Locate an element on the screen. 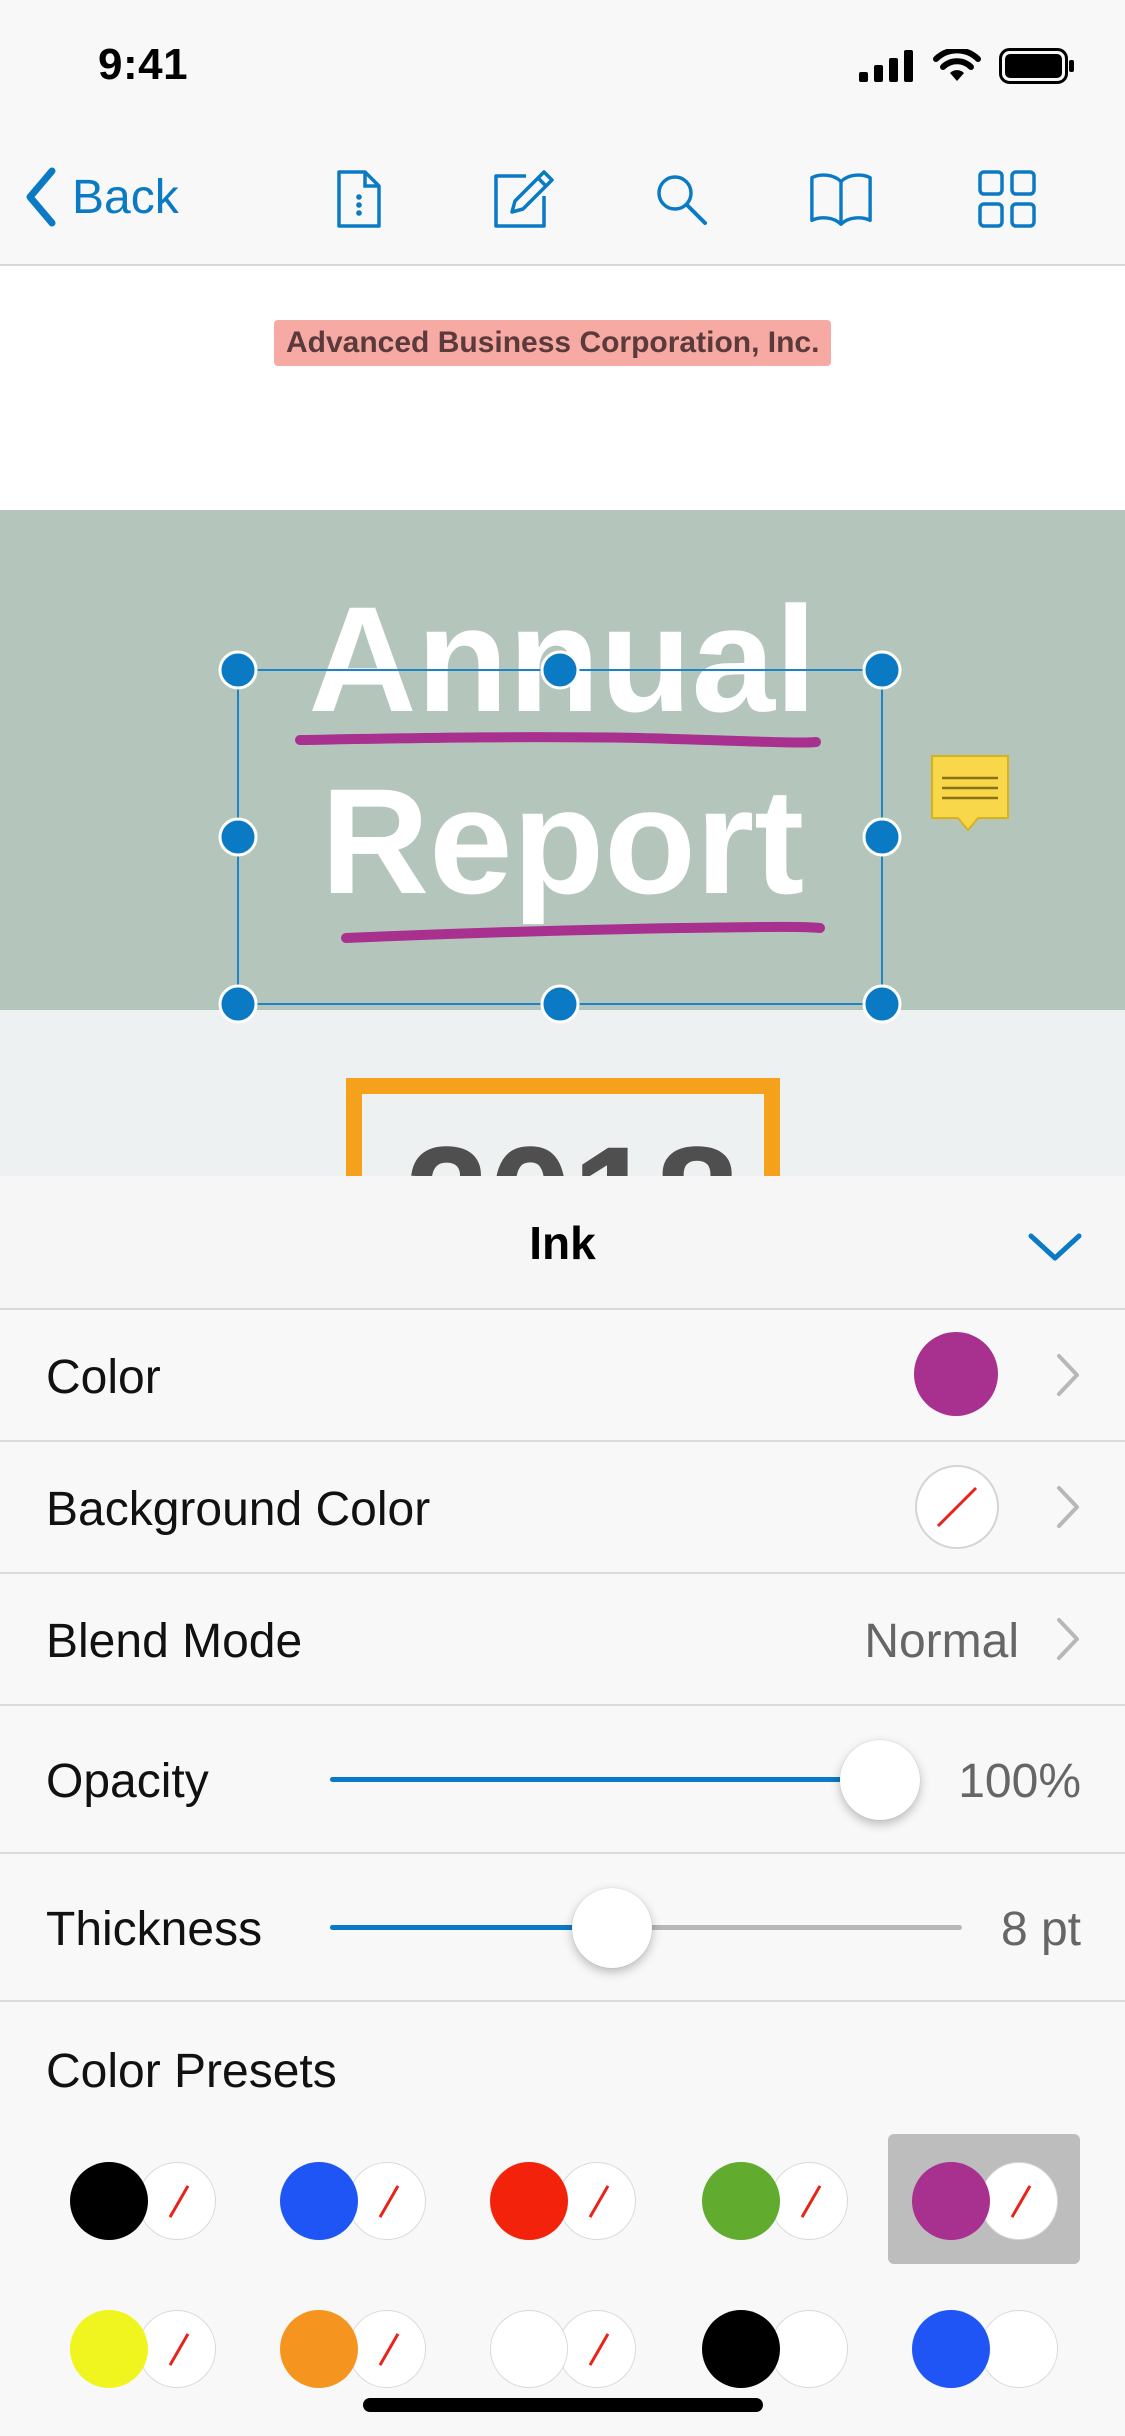 This screenshot has height=2436, width=1125. blend-mode-value: Normal is located at coordinates (941, 1641).